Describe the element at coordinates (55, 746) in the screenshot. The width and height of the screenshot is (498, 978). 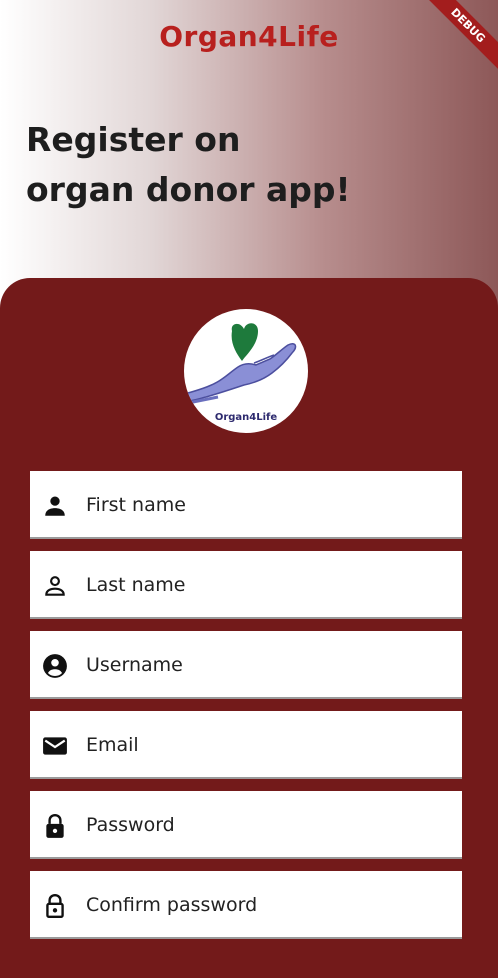
I see `mail-icon` at that location.